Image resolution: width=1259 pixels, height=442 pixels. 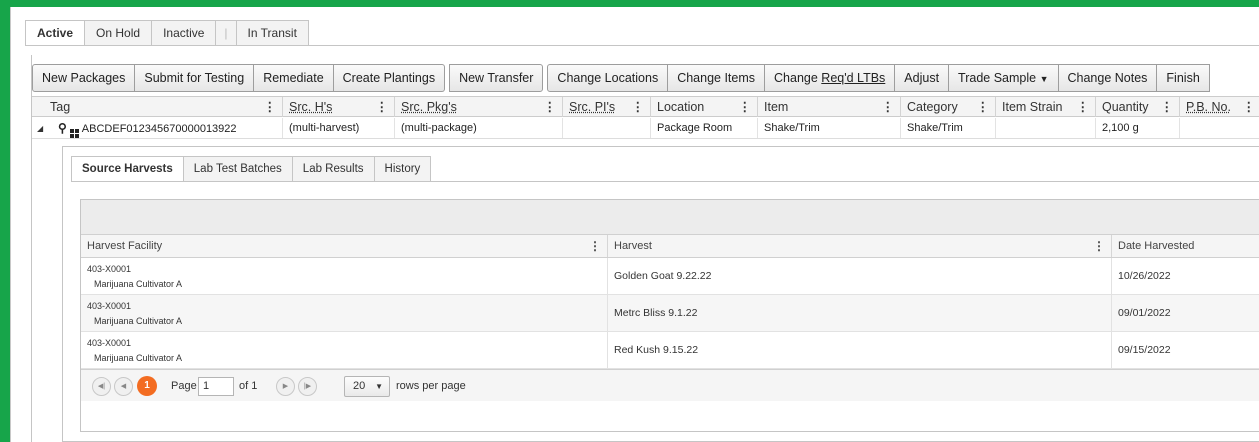 What do you see at coordinates (84, 78) in the screenshot?
I see `new-packages-button: New Packages` at bounding box center [84, 78].